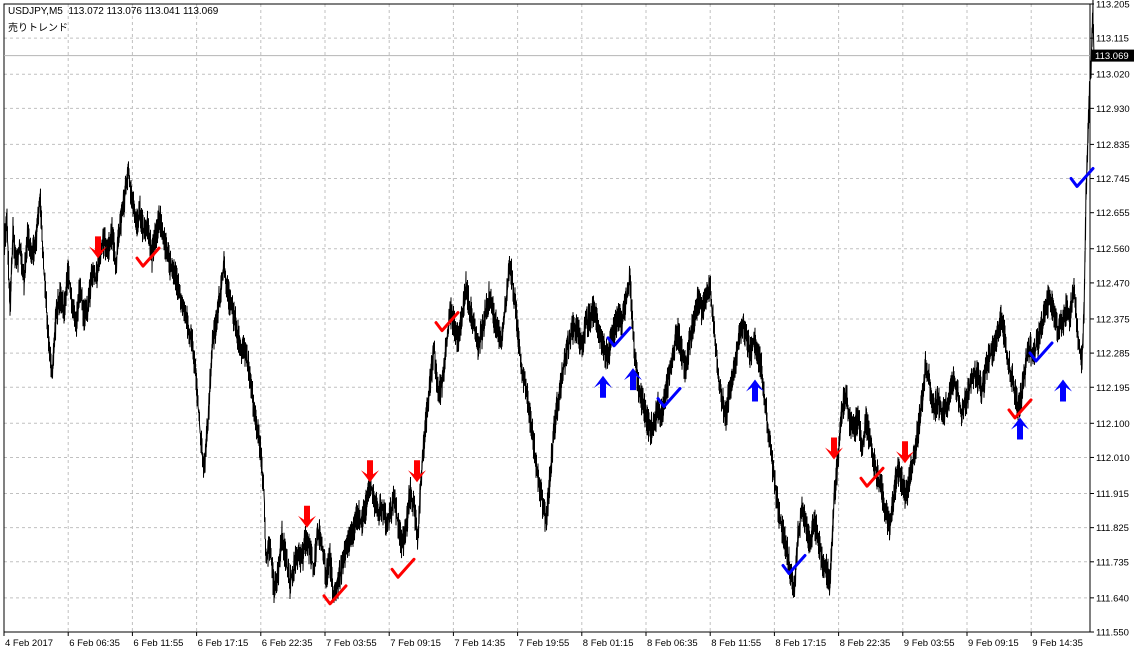 The height and width of the screenshot is (658, 1135). I want to click on x-tick-label: 8 Feb 17:15, so click(800, 643).